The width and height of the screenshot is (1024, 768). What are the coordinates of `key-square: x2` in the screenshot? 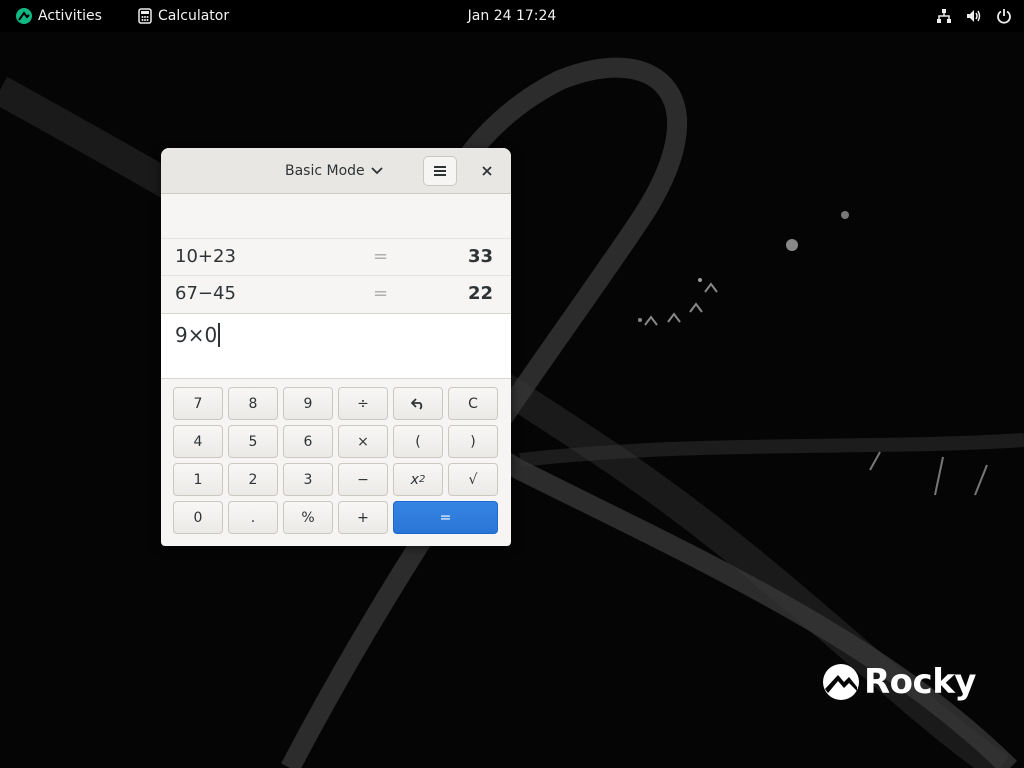 It's located at (418, 479).